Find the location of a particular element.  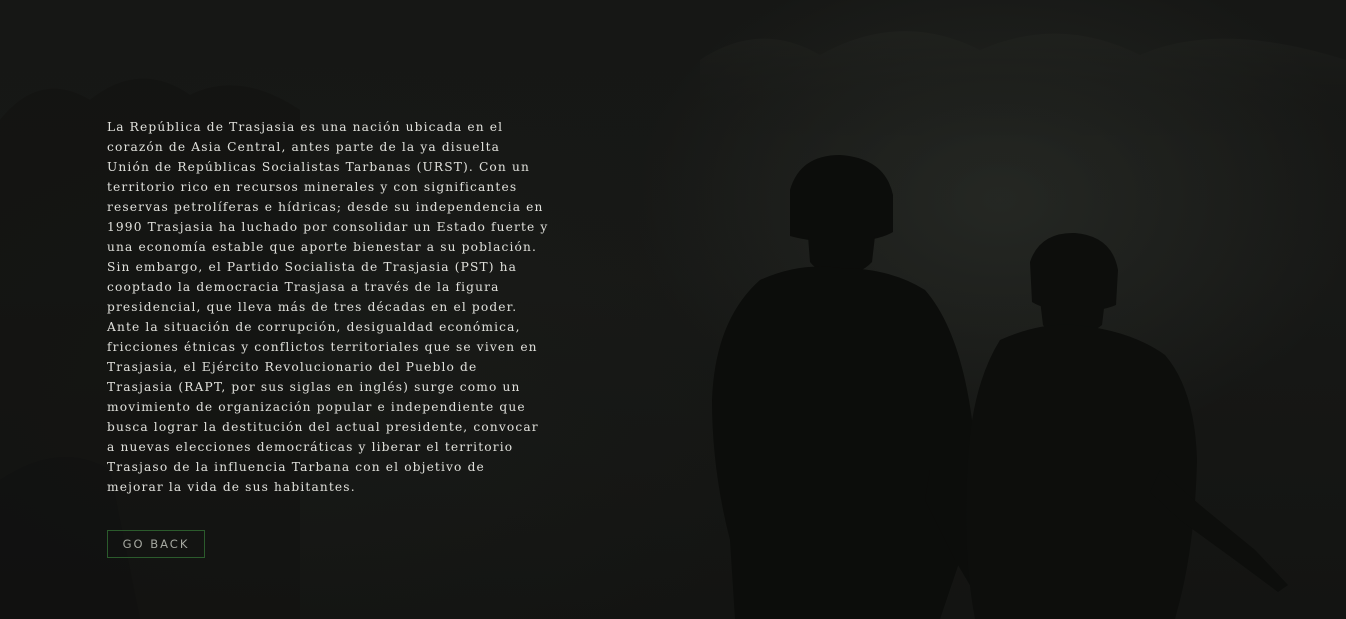

foliage-silhouette-right is located at coordinates (1023, 86).